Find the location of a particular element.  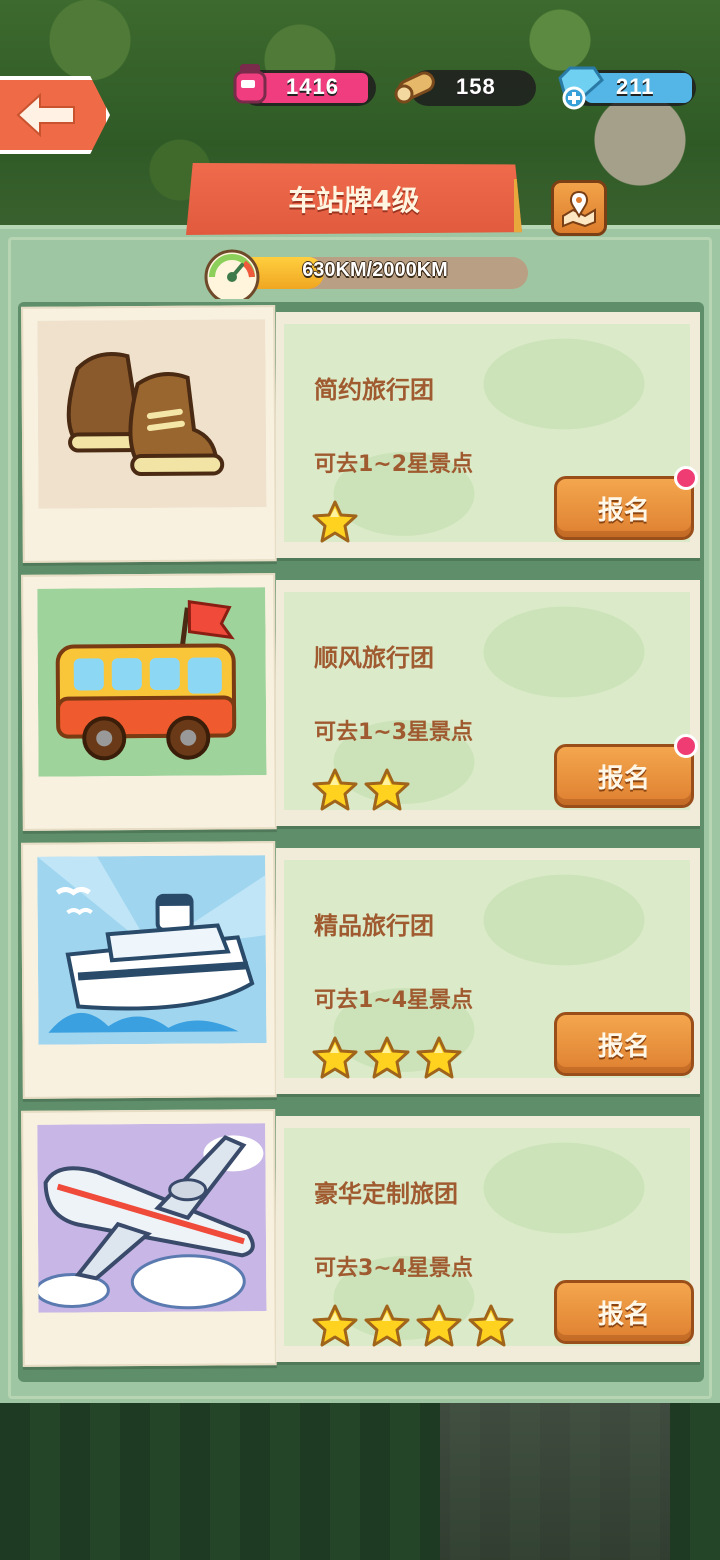

tour-info: 顺风旅行团可去1~3星景点报名 is located at coordinates (488, 703).